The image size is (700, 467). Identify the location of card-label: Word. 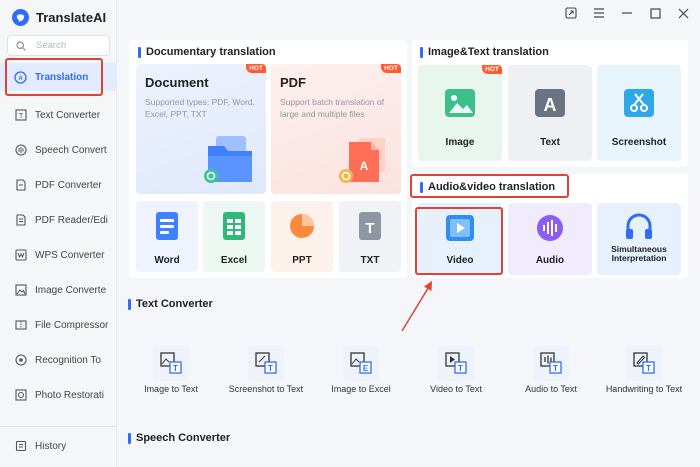
(167, 260).